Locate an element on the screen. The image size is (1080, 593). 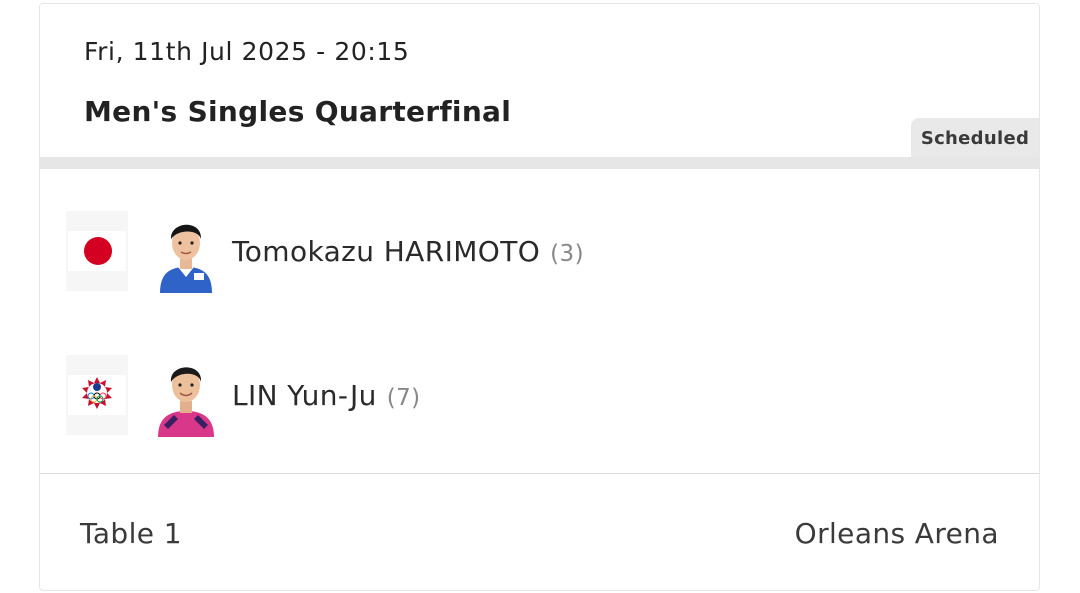
table-label: Table 1 is located at coordinates (131, 533).